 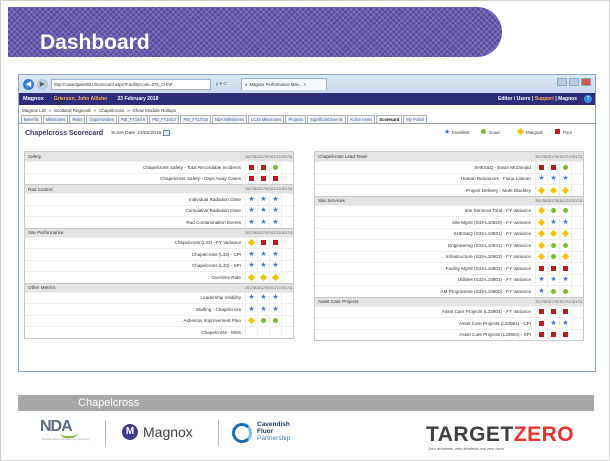 I want to click on magnox-link: Magnox, so click(x=567, y=99).